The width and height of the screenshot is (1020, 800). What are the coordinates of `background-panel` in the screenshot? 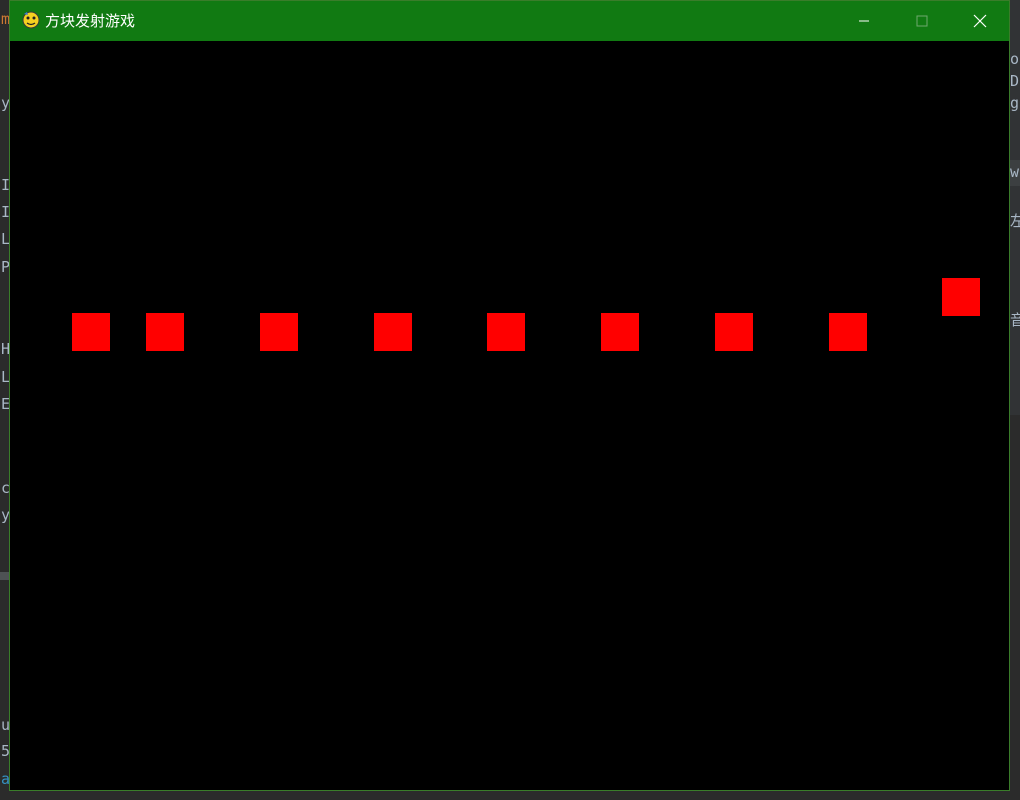 It's located at (1015, 607).